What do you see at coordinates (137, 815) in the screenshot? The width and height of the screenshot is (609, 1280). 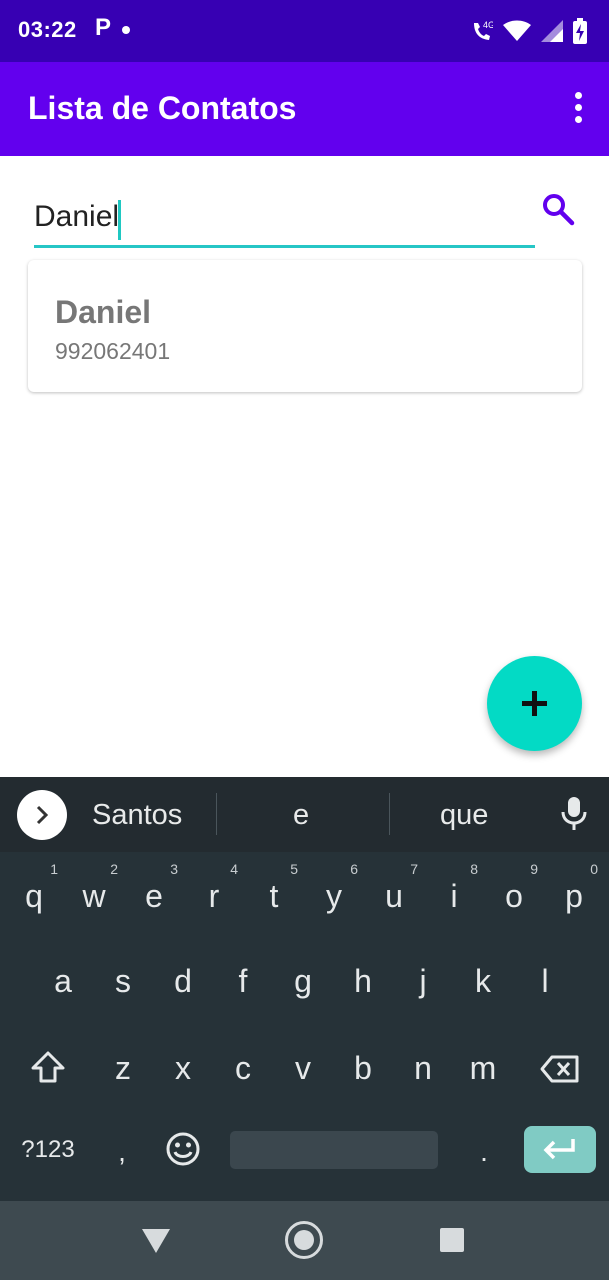 I see `suggestion-1: Santos` at bounding box center [137, 815].